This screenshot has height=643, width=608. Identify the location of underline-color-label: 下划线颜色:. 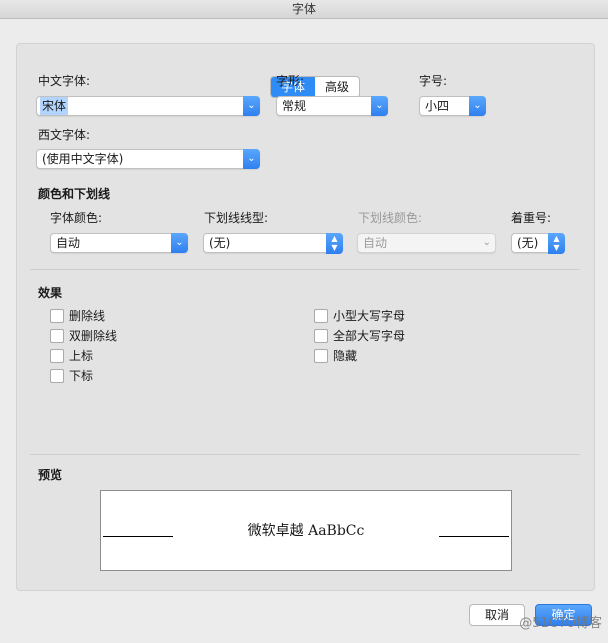
(390, 218).